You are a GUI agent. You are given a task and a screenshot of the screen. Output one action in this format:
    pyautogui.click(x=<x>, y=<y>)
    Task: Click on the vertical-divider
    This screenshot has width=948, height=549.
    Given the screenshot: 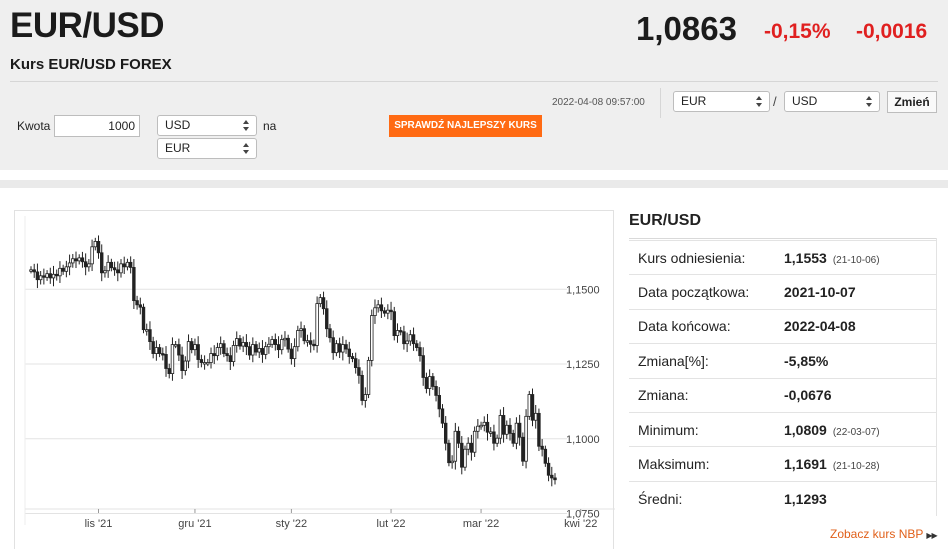 What is the action you would take?
    pyautogui.click(x=660, y=103)
    